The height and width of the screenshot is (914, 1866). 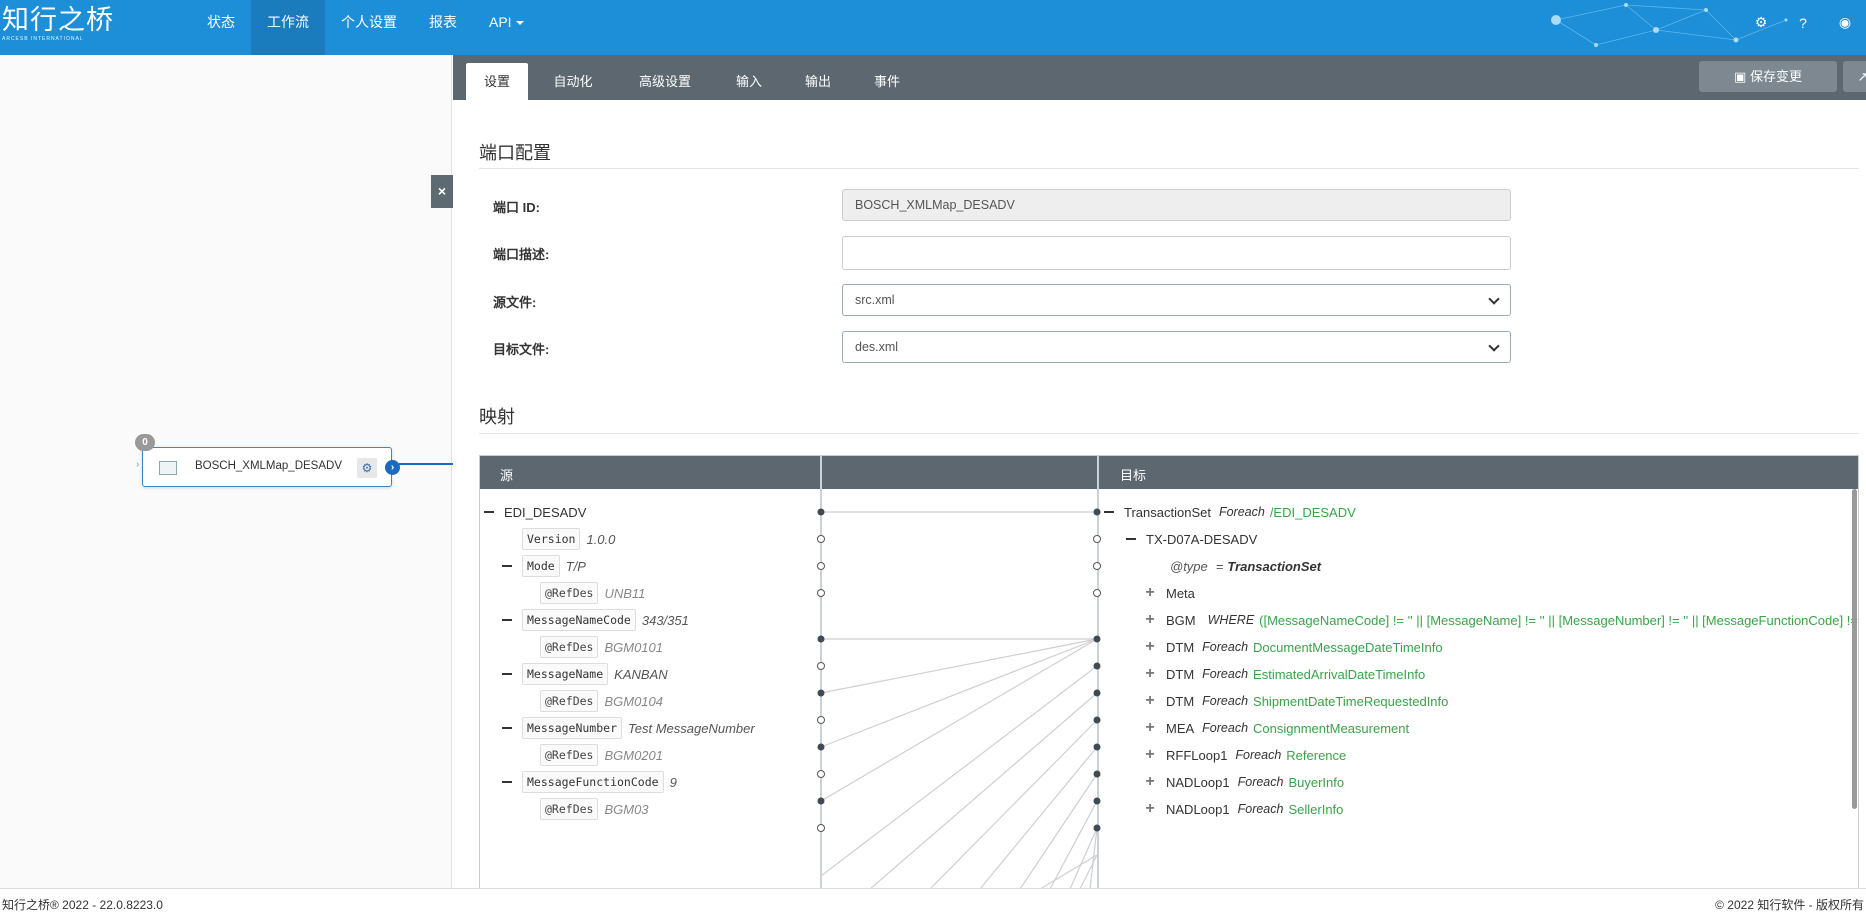 What do you see at coordinates (268, 466) in the screenshot?
I see `node-label: BOSCH_XMLMap_DESADV` at bounding box center [268, 466].